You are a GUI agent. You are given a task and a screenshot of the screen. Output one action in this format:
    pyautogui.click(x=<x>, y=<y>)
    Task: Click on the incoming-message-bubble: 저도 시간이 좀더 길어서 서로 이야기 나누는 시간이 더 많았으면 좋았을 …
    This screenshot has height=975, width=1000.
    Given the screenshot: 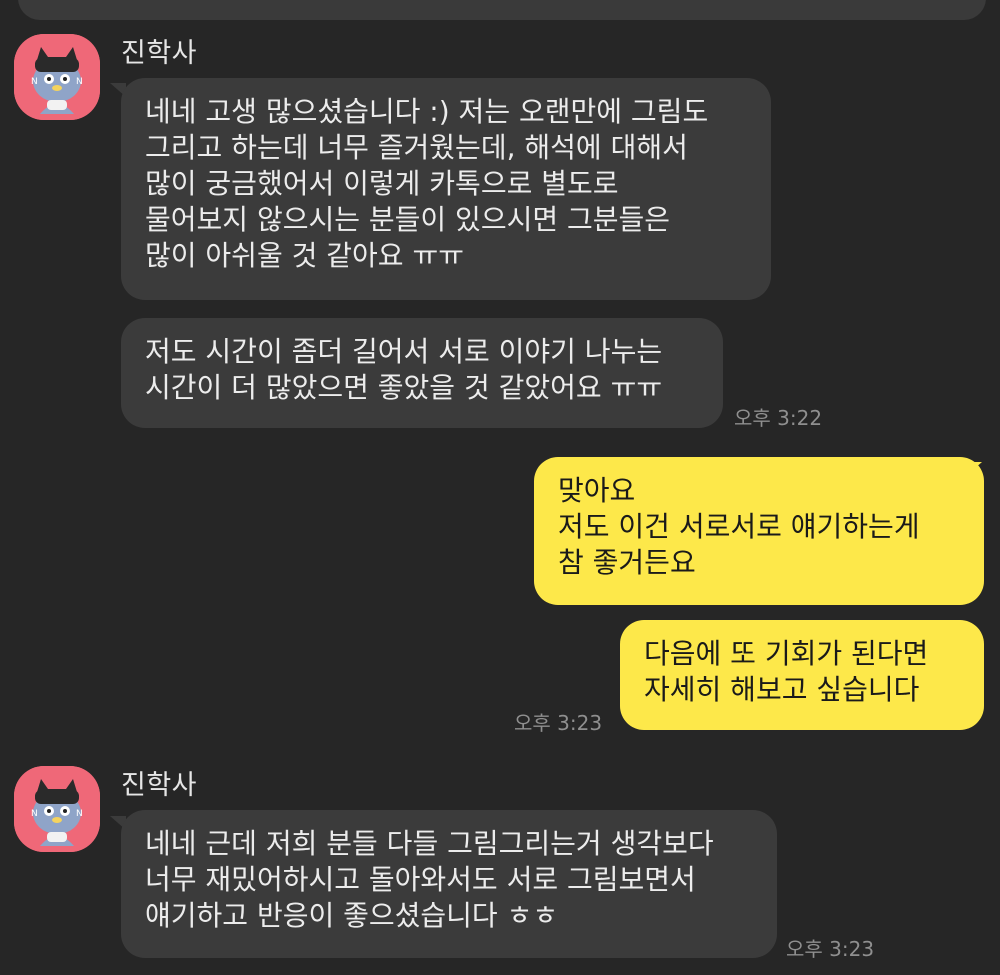 What is the action you would take?
    pyautogui.click(x=422, y=373)
    